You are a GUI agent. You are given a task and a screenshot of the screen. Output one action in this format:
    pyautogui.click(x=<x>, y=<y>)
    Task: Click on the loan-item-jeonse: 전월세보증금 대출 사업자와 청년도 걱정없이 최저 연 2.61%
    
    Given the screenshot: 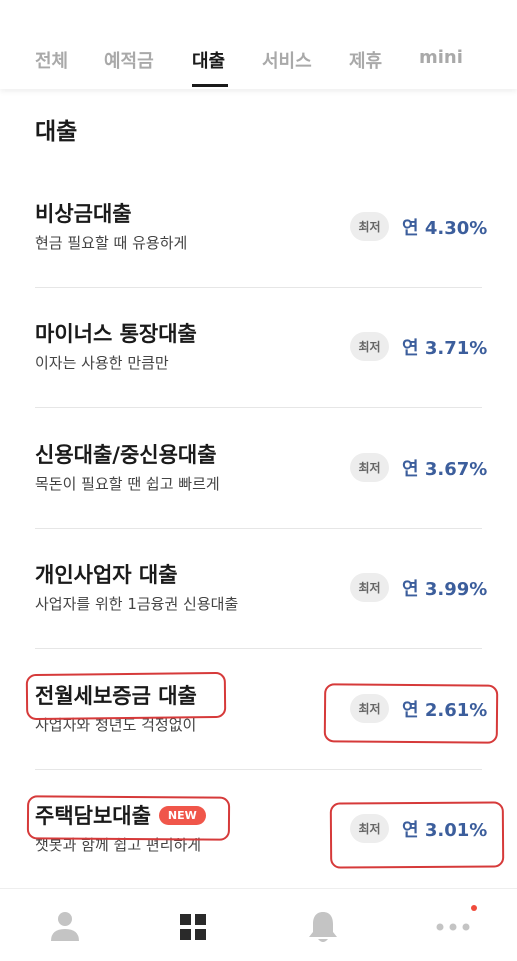 What is the action you would take?
    pyautogui.click(x=258, y=710)
    